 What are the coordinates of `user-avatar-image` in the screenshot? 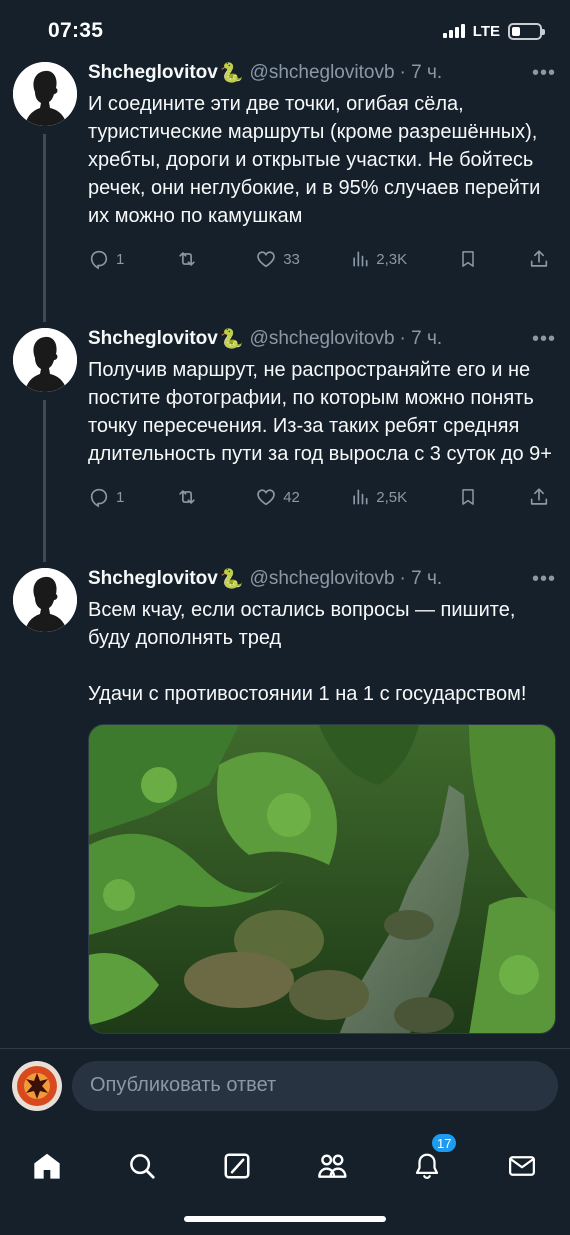 It's located at (37, 1085).